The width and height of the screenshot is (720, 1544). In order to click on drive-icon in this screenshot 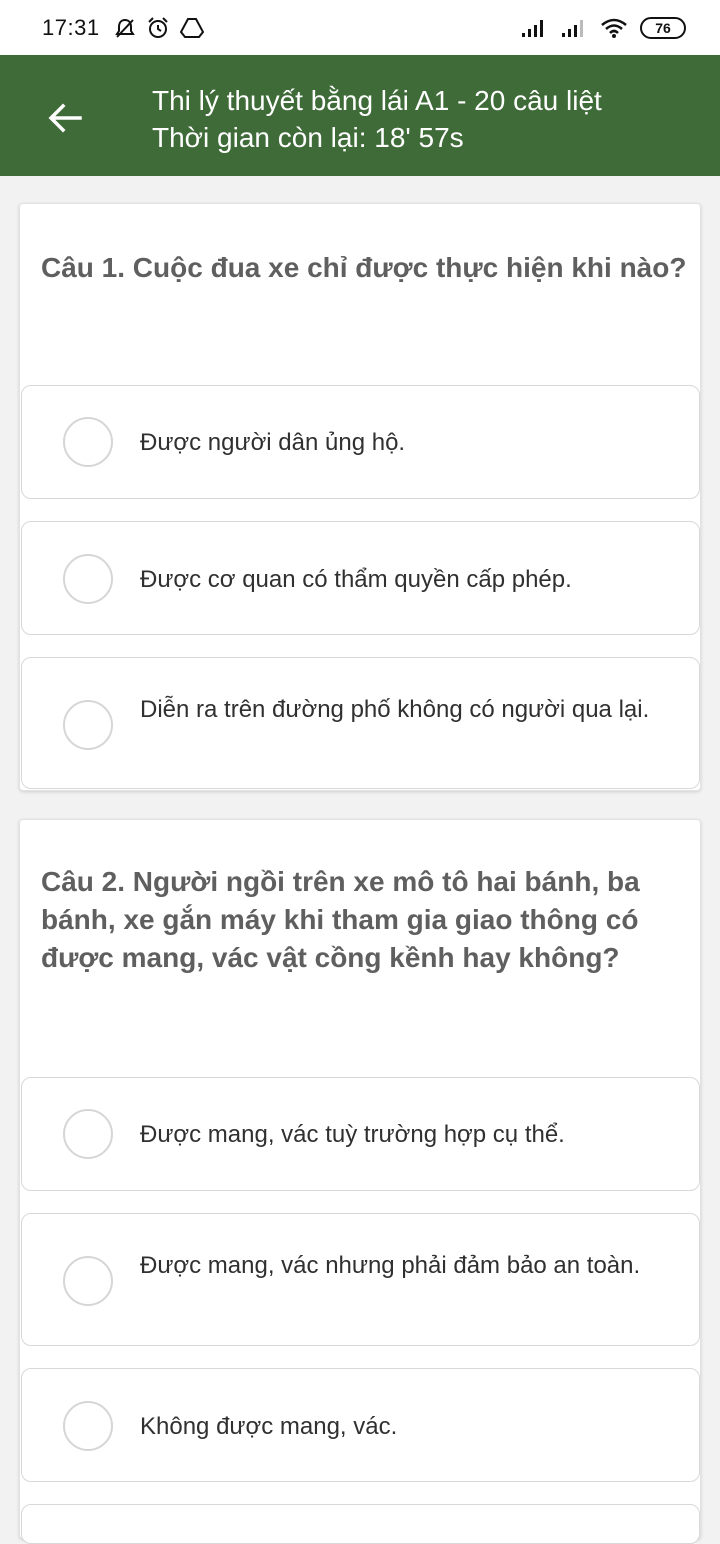, I will do `click(191, 27)`.